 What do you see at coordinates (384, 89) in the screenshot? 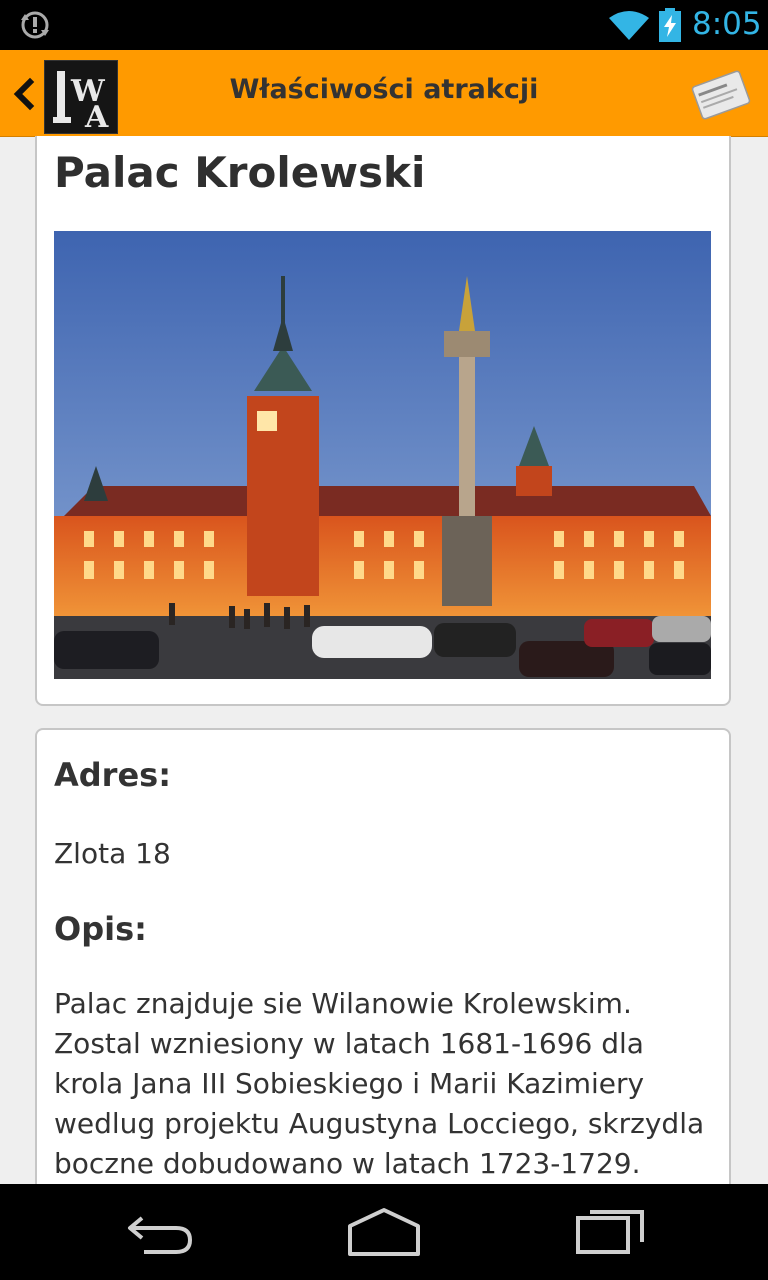
I see `page-title: Właściwości atrakcji` at bounding box center [384, 89].